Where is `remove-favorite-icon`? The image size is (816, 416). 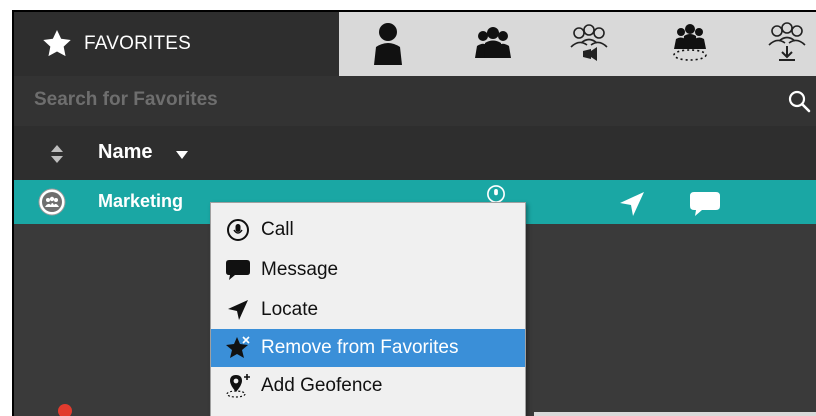
remove-favorite-icon is located at coordinates (238, 348).